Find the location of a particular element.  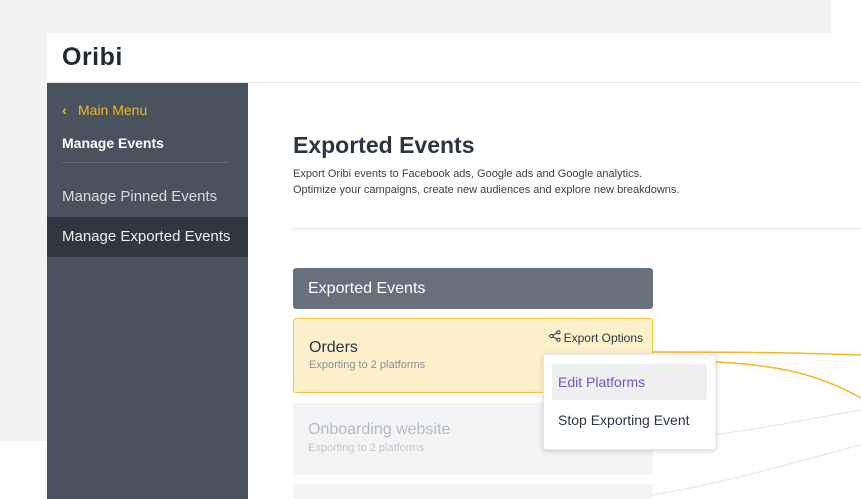

back-link-label: Main Menu is located at coordinates (113, 110).